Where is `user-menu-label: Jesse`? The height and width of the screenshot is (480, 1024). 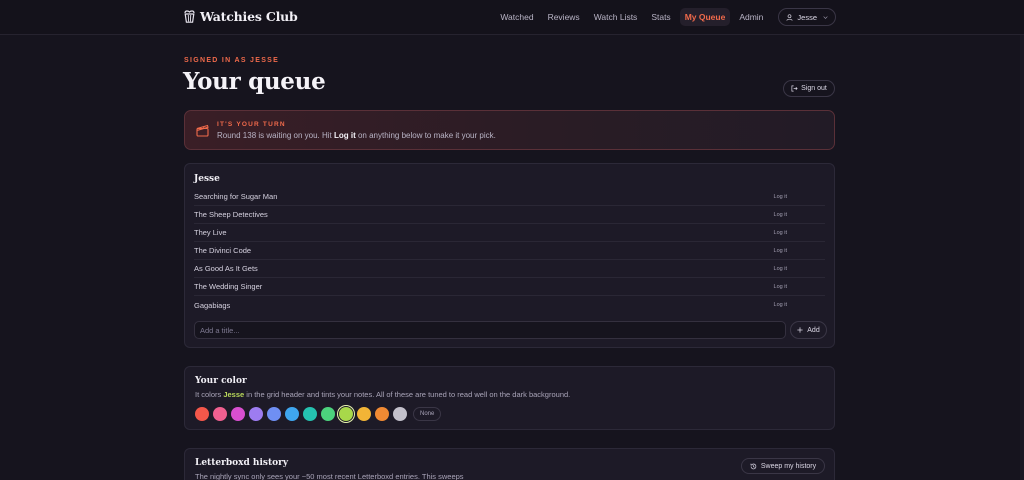 user-menu-label: Jesse is located at coordinates (807, 17).